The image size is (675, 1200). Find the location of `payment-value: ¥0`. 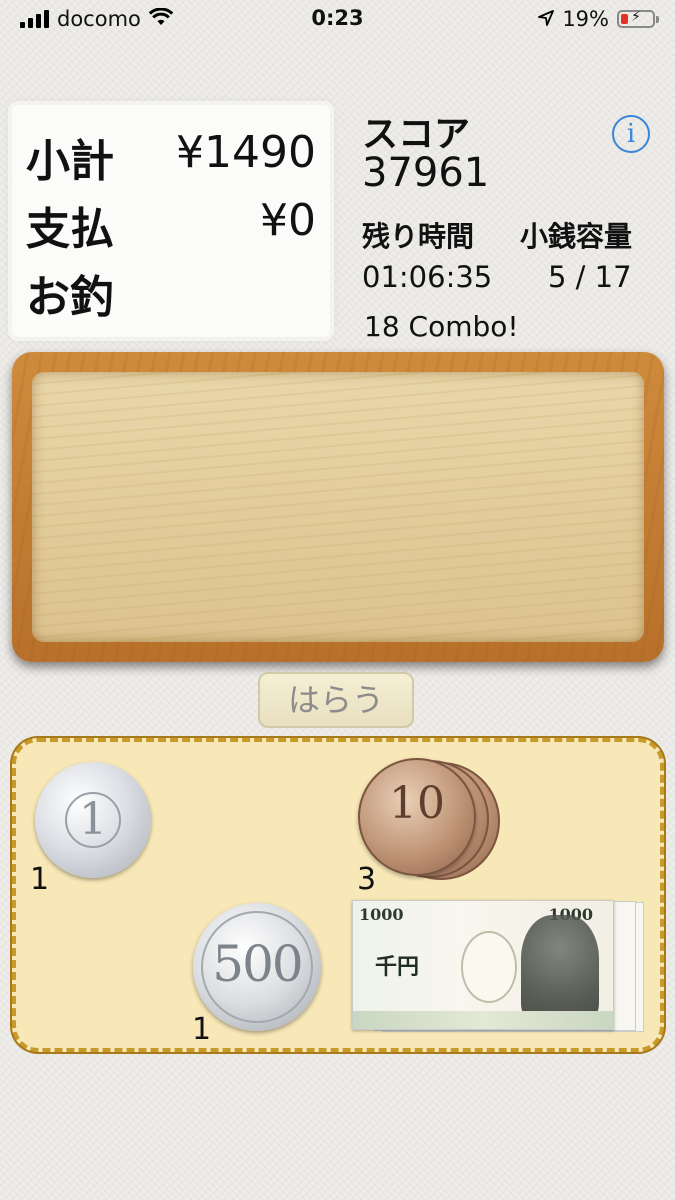

payment-value: ¥0 is located at coordinates (288, 220).